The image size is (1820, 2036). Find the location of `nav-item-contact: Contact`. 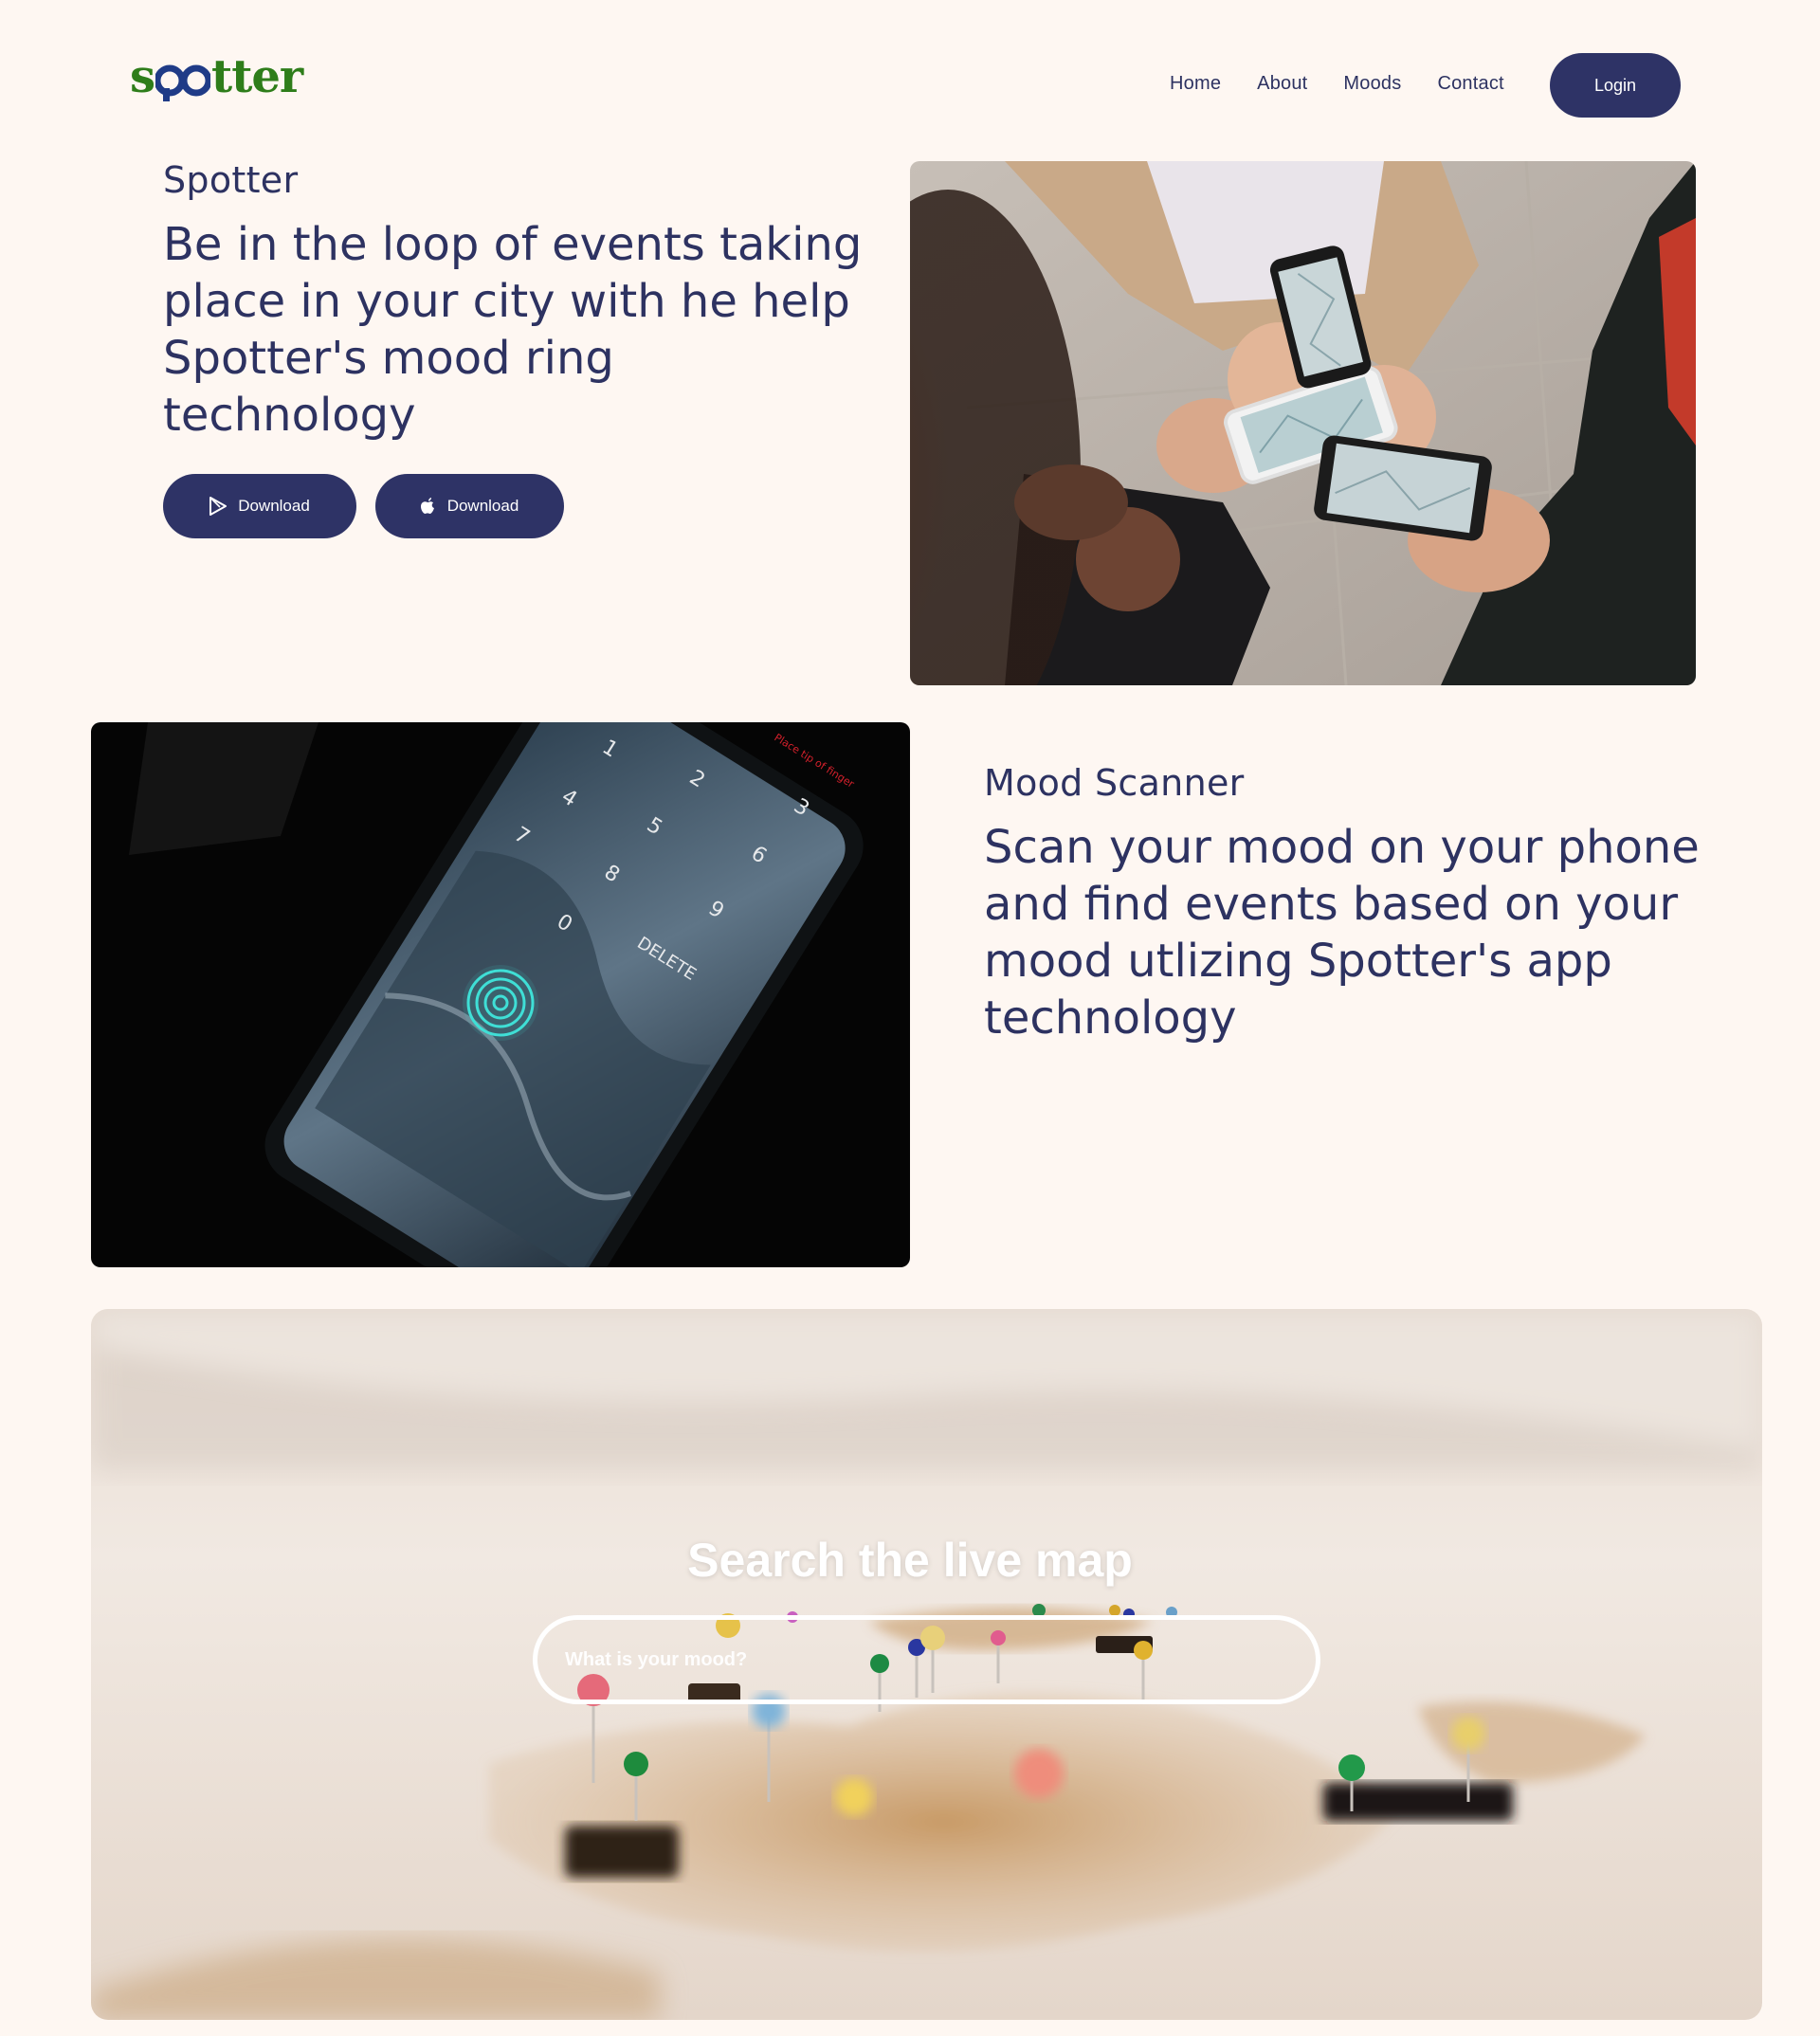

nav-item-contact: Contact is located at coordinates (1470, 84).